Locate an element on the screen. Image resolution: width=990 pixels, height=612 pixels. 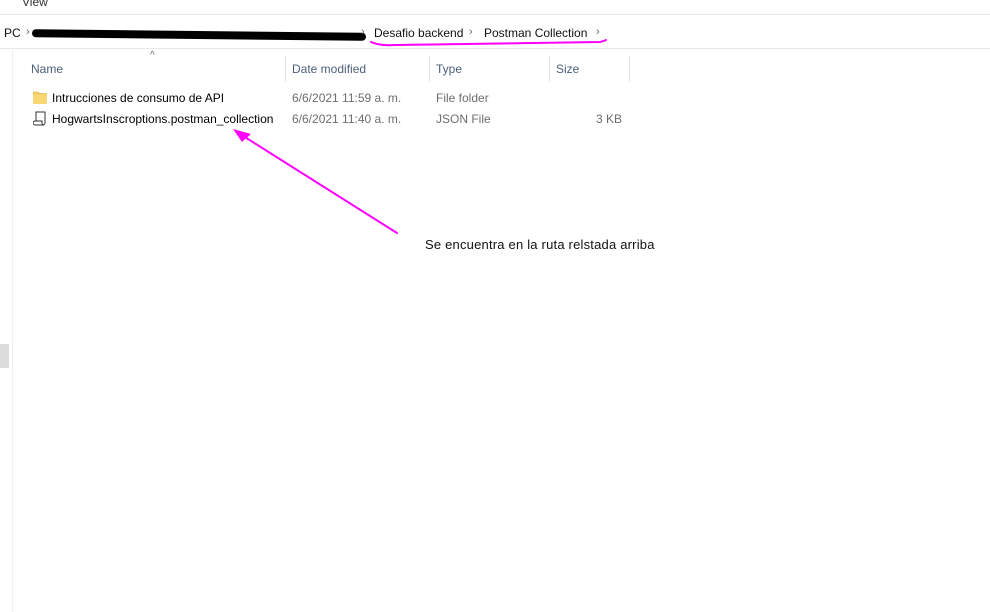
navigation-pane-edge is located at coordinates (6, 330).